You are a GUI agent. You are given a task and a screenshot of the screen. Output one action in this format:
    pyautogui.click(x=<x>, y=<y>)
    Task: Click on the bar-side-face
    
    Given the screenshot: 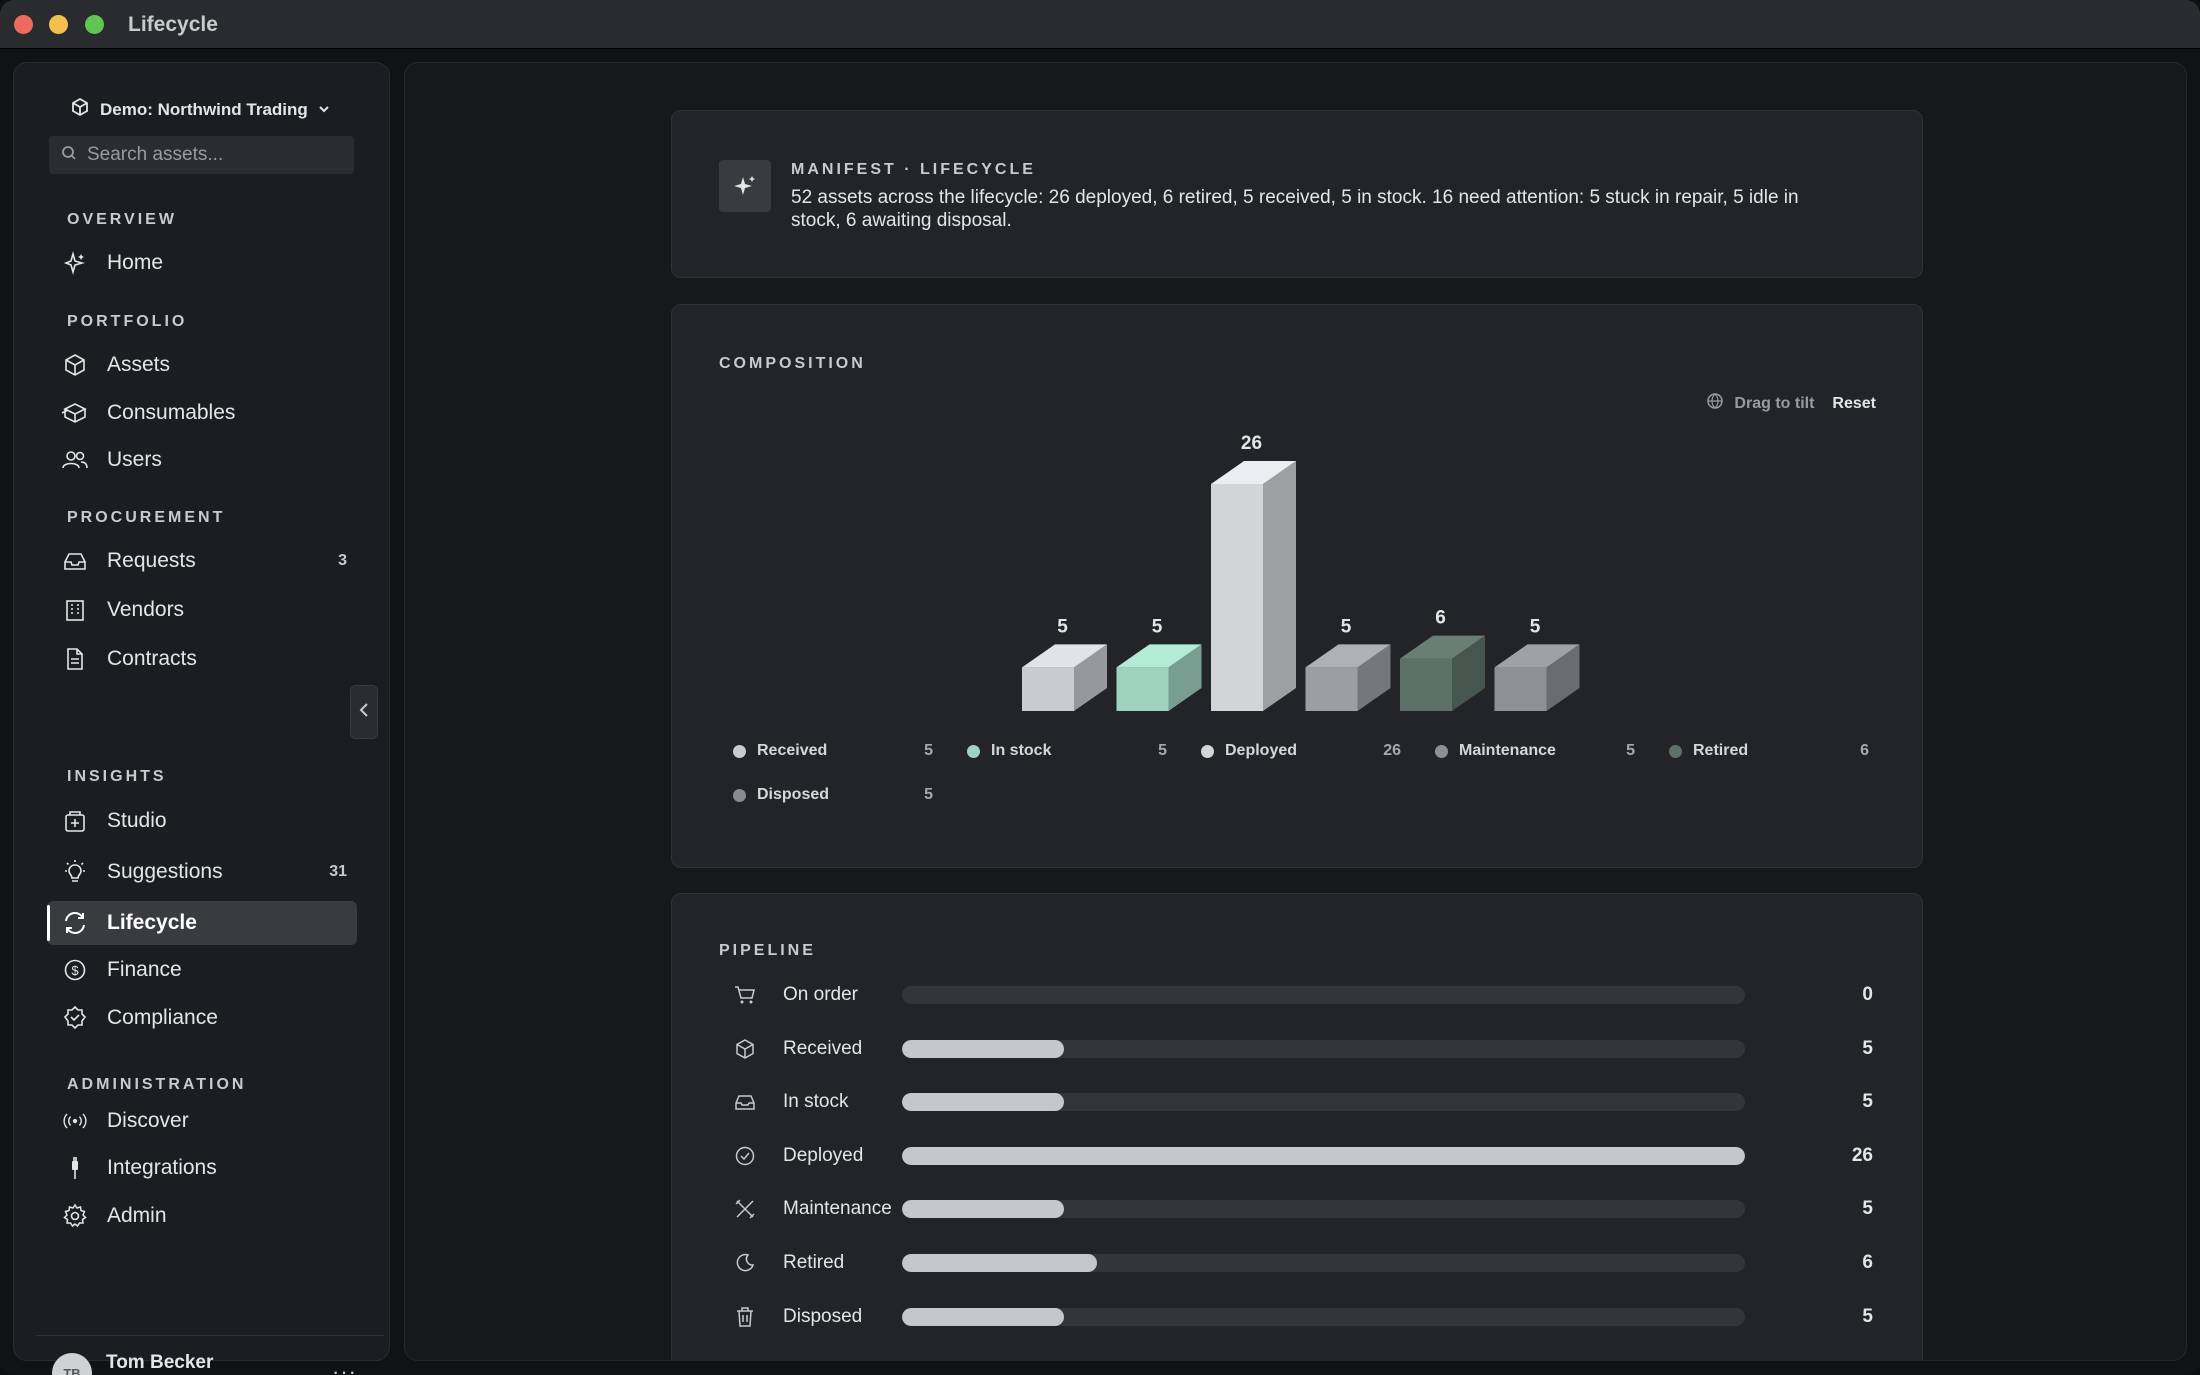 What is the action you would take?
    pyautogui.click(x=1279, y=586)
    